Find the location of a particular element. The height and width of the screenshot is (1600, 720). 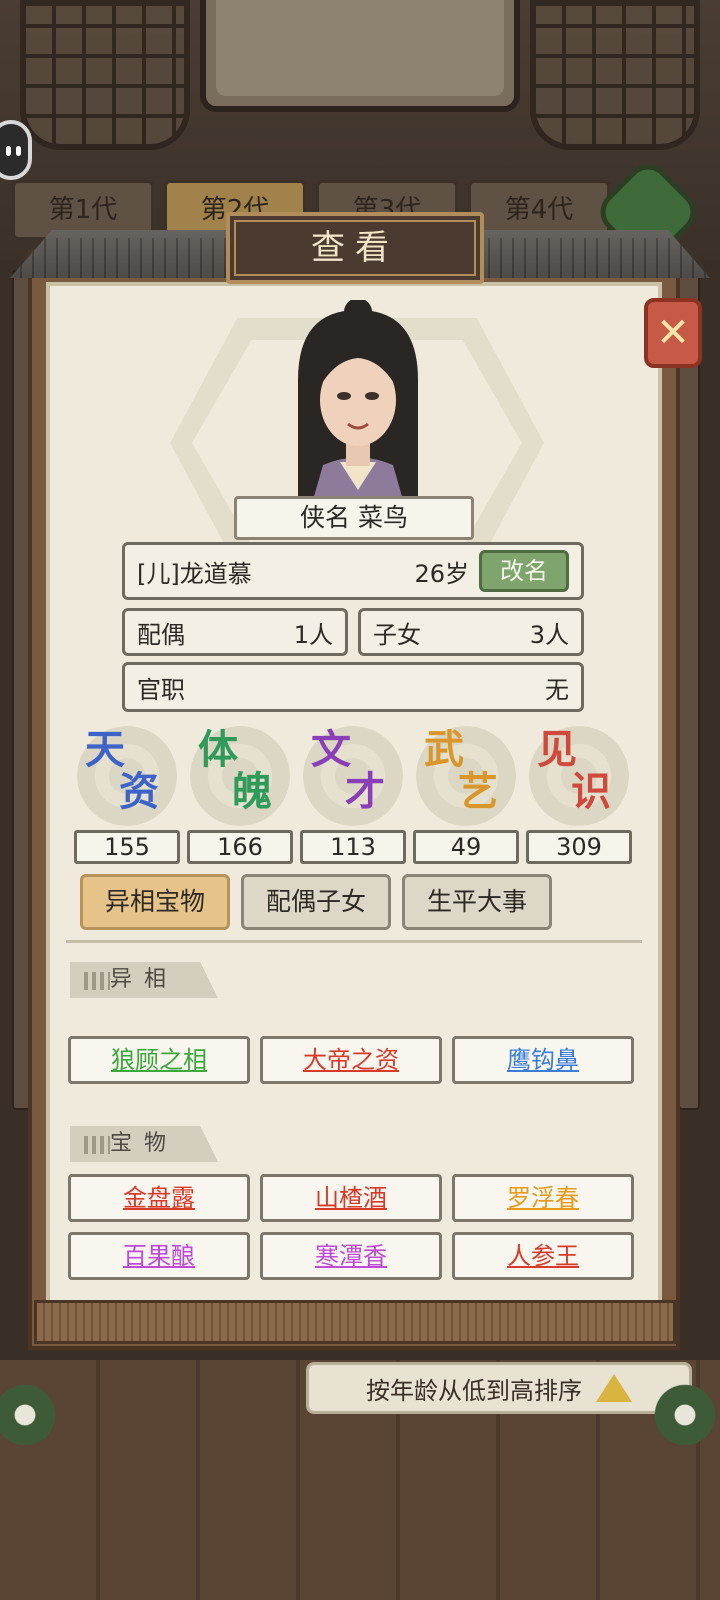

stat-martial-emblem: 武 艺 is located at coordinates (466, 776).